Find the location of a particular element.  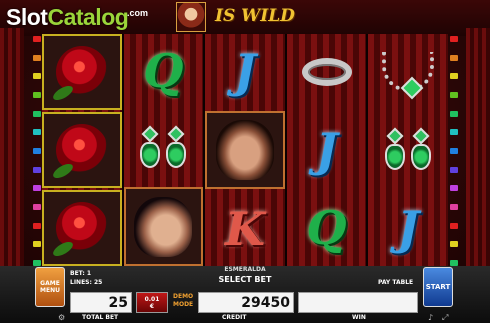

win-value is located at coordinates (358, 302).